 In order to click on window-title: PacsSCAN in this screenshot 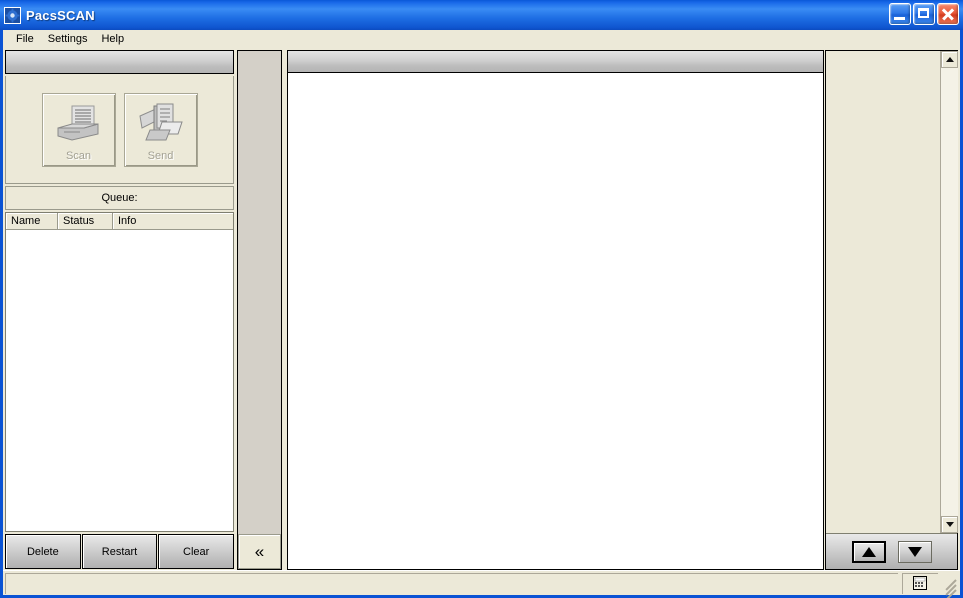, I will do `click(60, 15)`.